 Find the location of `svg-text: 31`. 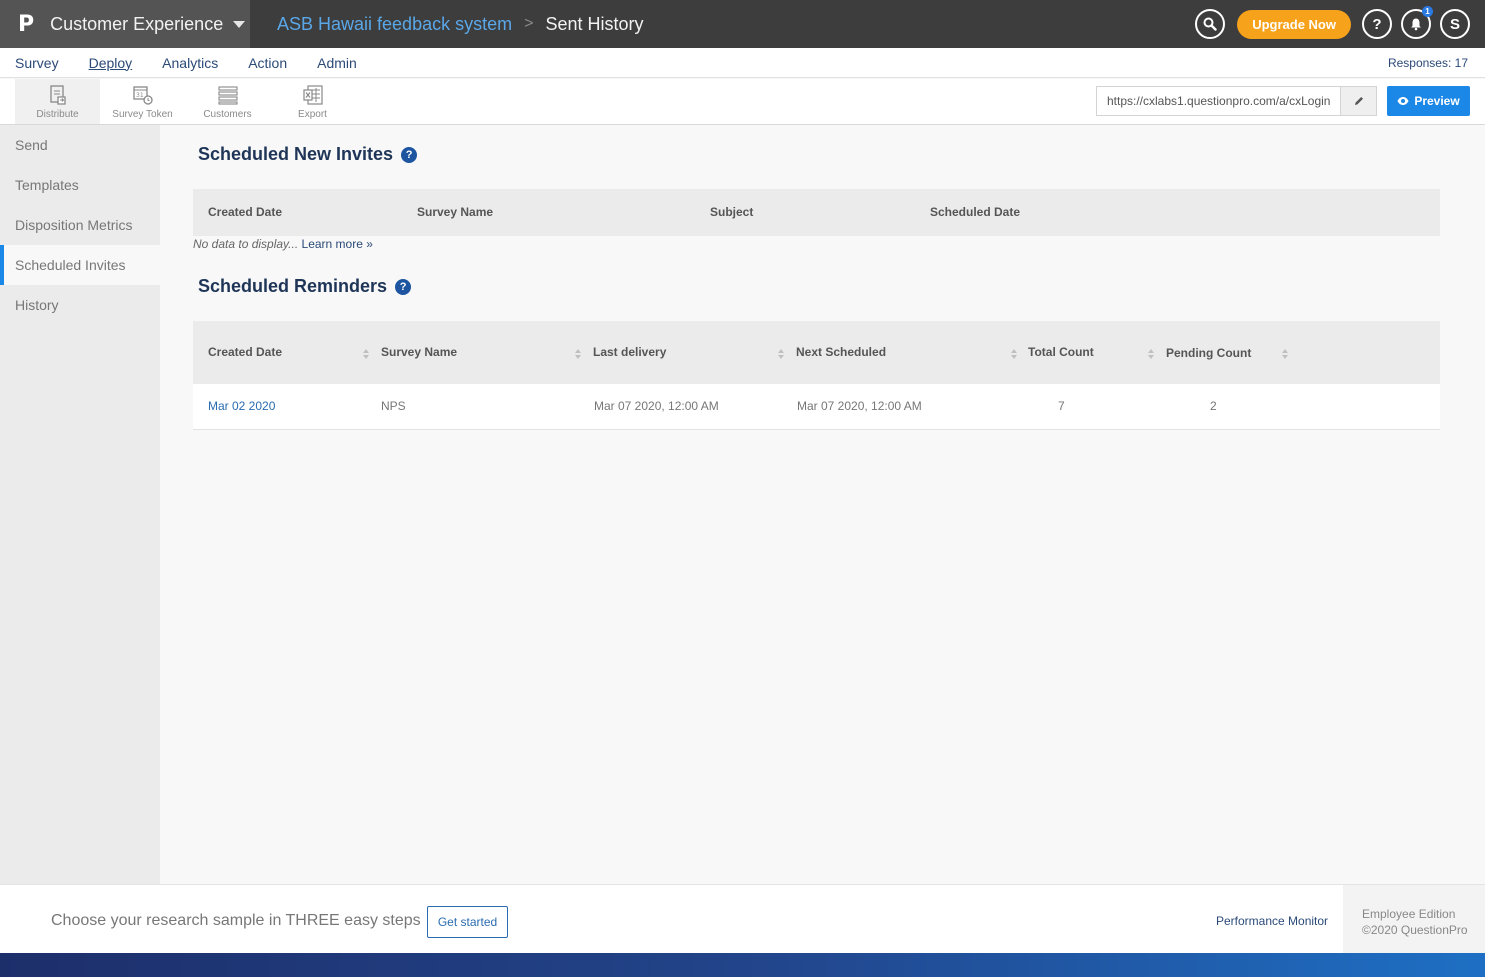

svg-text: 31 is located at coordinates (140, 95).